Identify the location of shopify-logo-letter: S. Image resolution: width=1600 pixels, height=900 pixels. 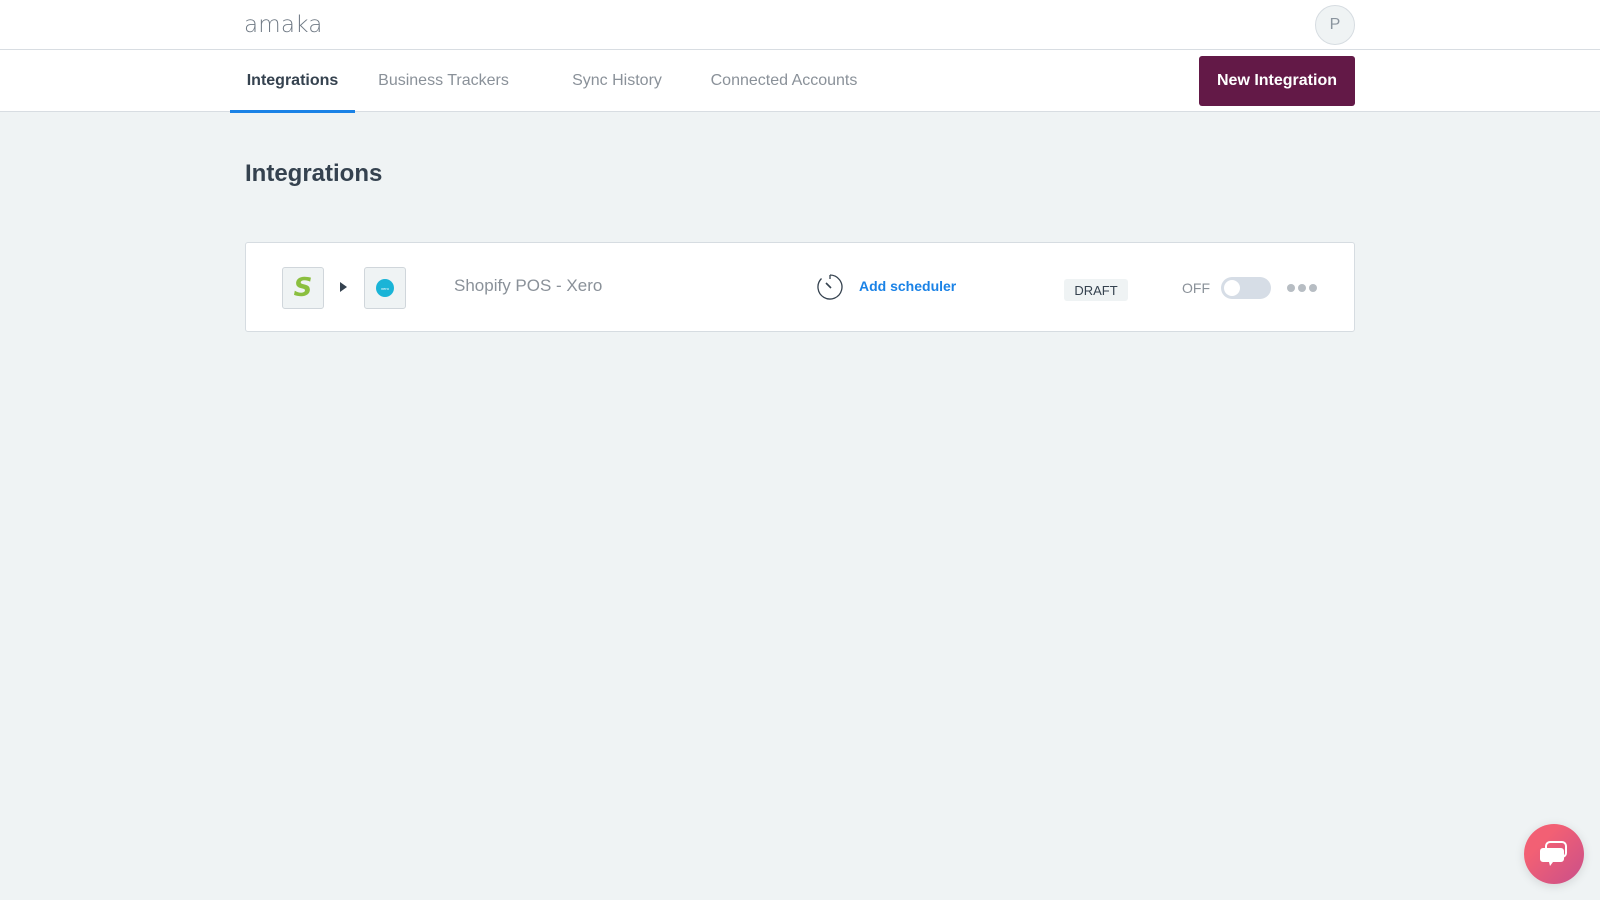
(303, 288).